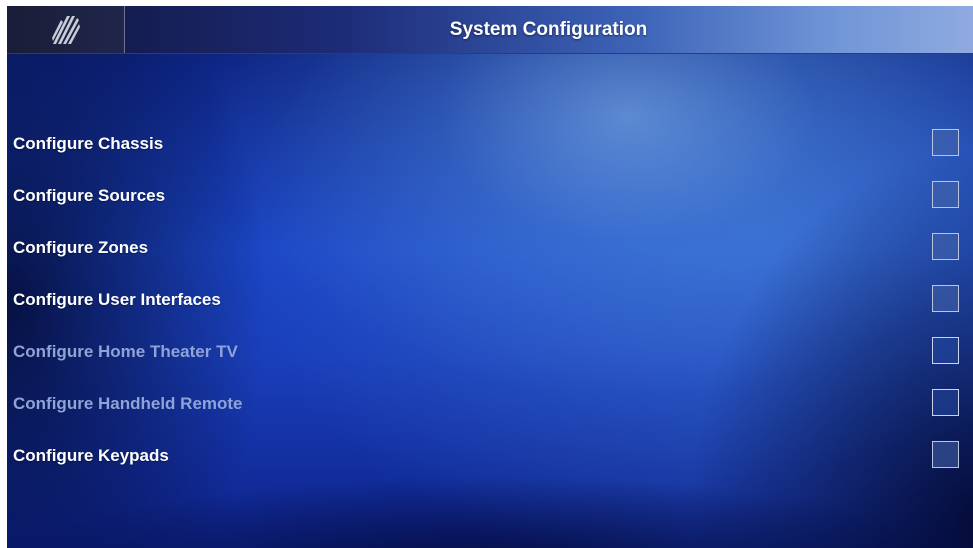 The image size is (973, 548). I want to click on menu-item-configure-zones: Configure Zones, so click(490, 248).